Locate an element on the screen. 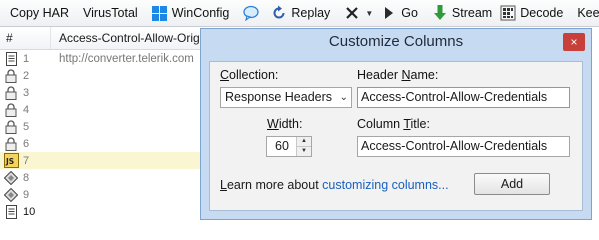 The width and height of the screenshot is (599, 240). close-button: × is located at coordinates (574, 42).